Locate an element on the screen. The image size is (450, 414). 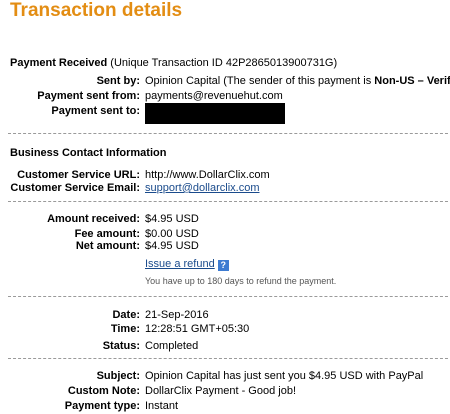
payment-received-label: Payment Received is located at coordinates (59, 63).